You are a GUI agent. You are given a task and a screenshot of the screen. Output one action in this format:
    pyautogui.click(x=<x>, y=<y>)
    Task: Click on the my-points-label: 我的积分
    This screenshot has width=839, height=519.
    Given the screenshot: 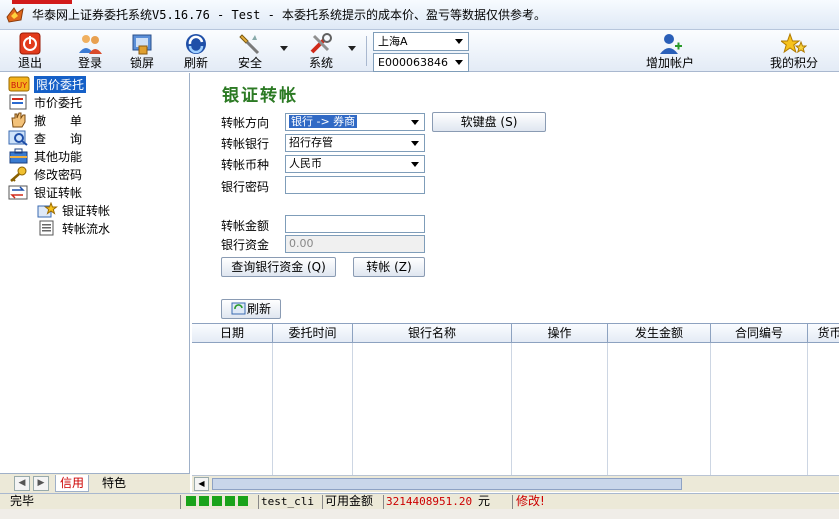 What is the action you would take?
    pyautogui.click(x=793, y=63)
    